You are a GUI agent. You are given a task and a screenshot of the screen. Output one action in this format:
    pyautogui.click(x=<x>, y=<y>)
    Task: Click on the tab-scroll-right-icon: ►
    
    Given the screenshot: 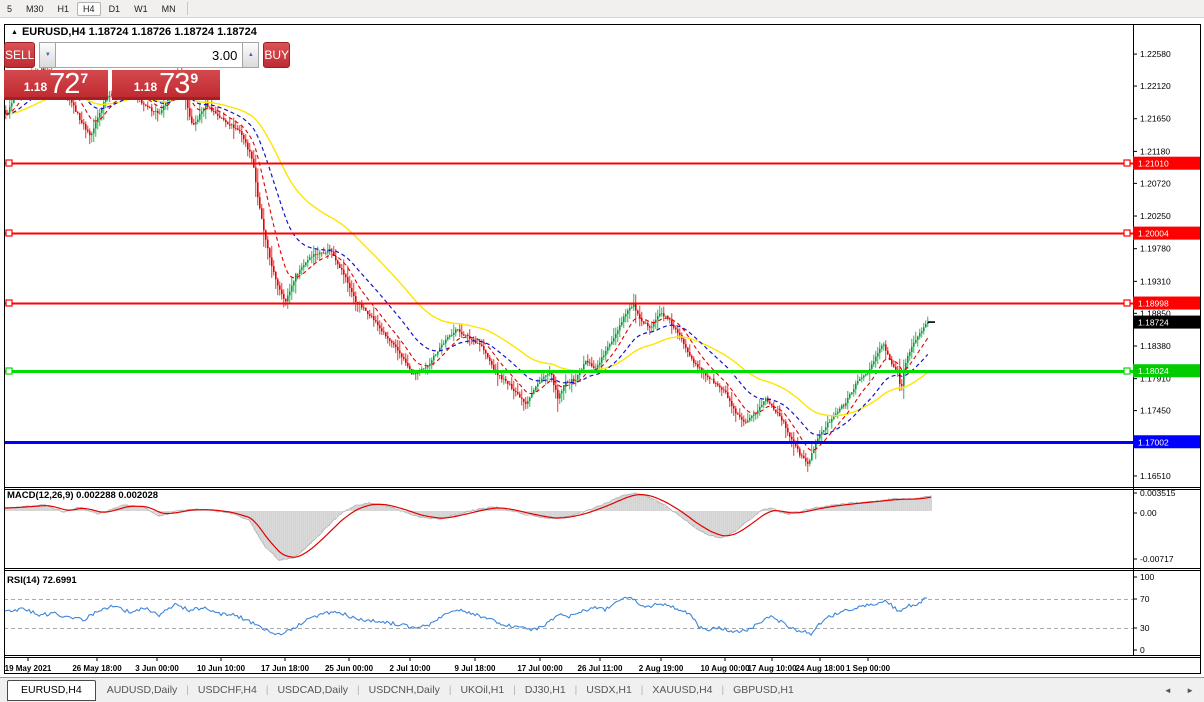 What is the action you would take?
    pyautogui.click(x=1190, y=690)
    